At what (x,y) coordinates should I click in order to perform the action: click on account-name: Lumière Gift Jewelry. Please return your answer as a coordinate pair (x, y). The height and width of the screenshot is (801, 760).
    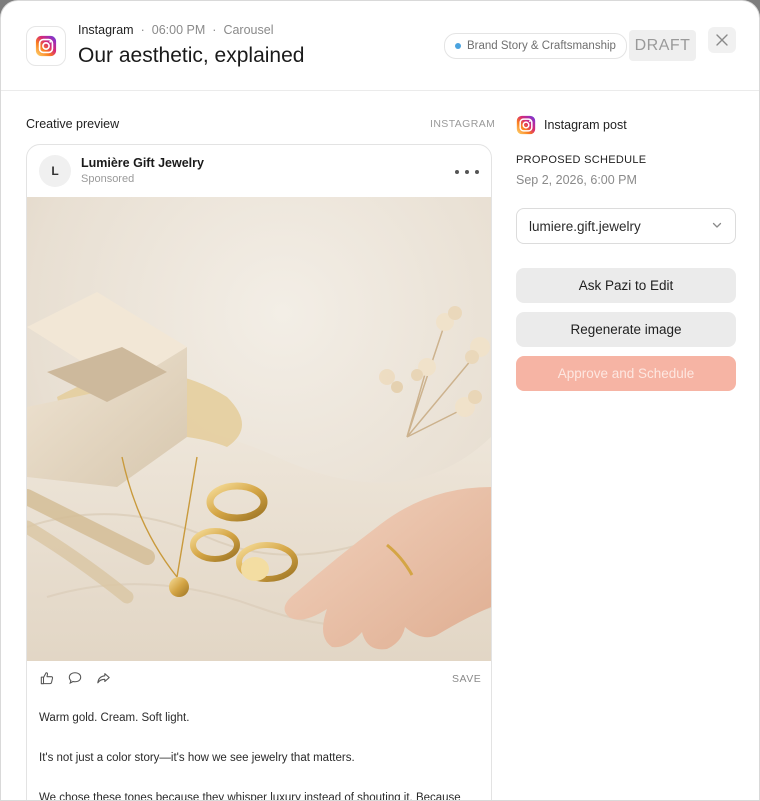
    Looking at the image, I should click on (142, 163).